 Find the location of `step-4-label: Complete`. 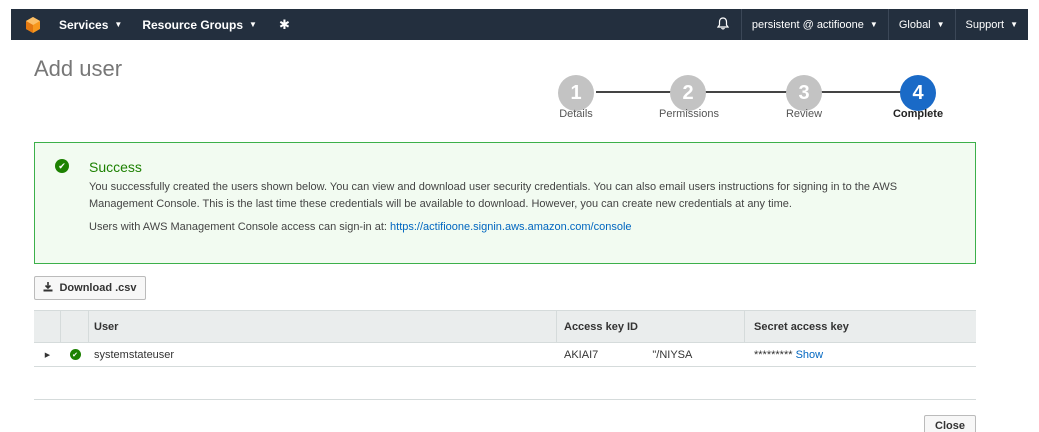

step-4-label: Complete is located at coordinates (918, 114).